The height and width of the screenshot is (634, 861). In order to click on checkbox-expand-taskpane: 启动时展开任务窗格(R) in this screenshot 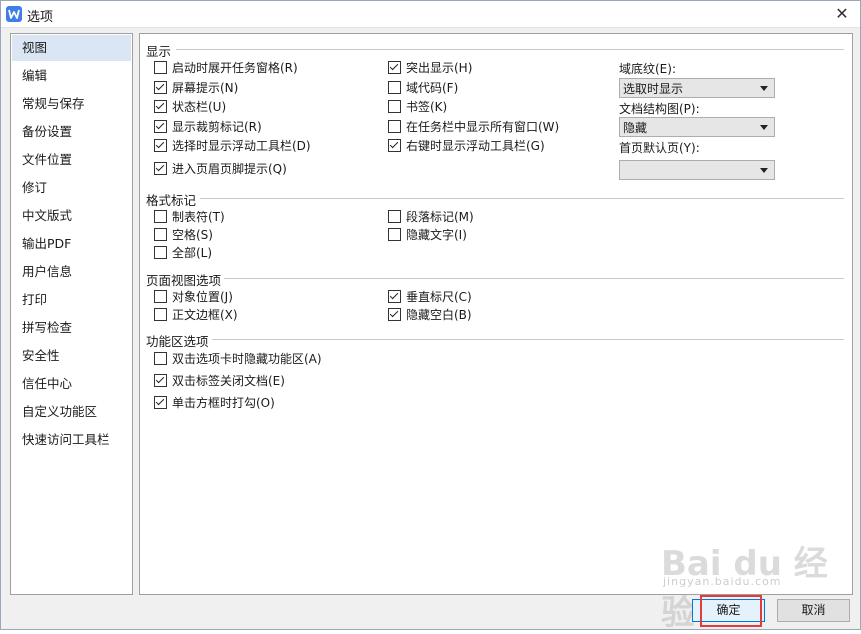, I will do `click(226, 68)`.